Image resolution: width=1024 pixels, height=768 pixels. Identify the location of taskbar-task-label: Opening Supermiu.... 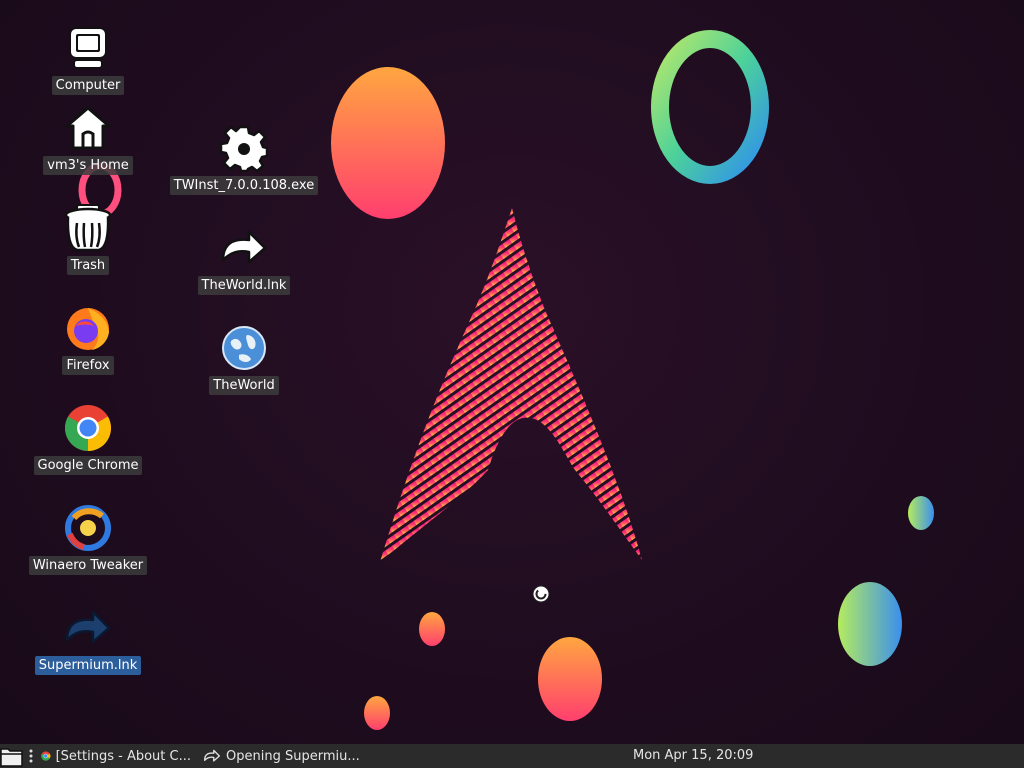
(293, 756).